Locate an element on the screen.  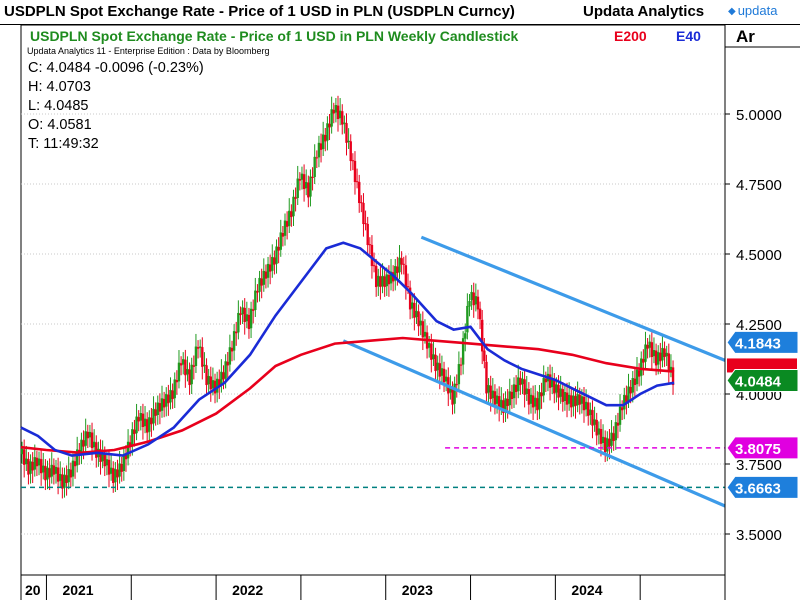
tag-support-1: 3.8075 is located at coordinates (762, 448).